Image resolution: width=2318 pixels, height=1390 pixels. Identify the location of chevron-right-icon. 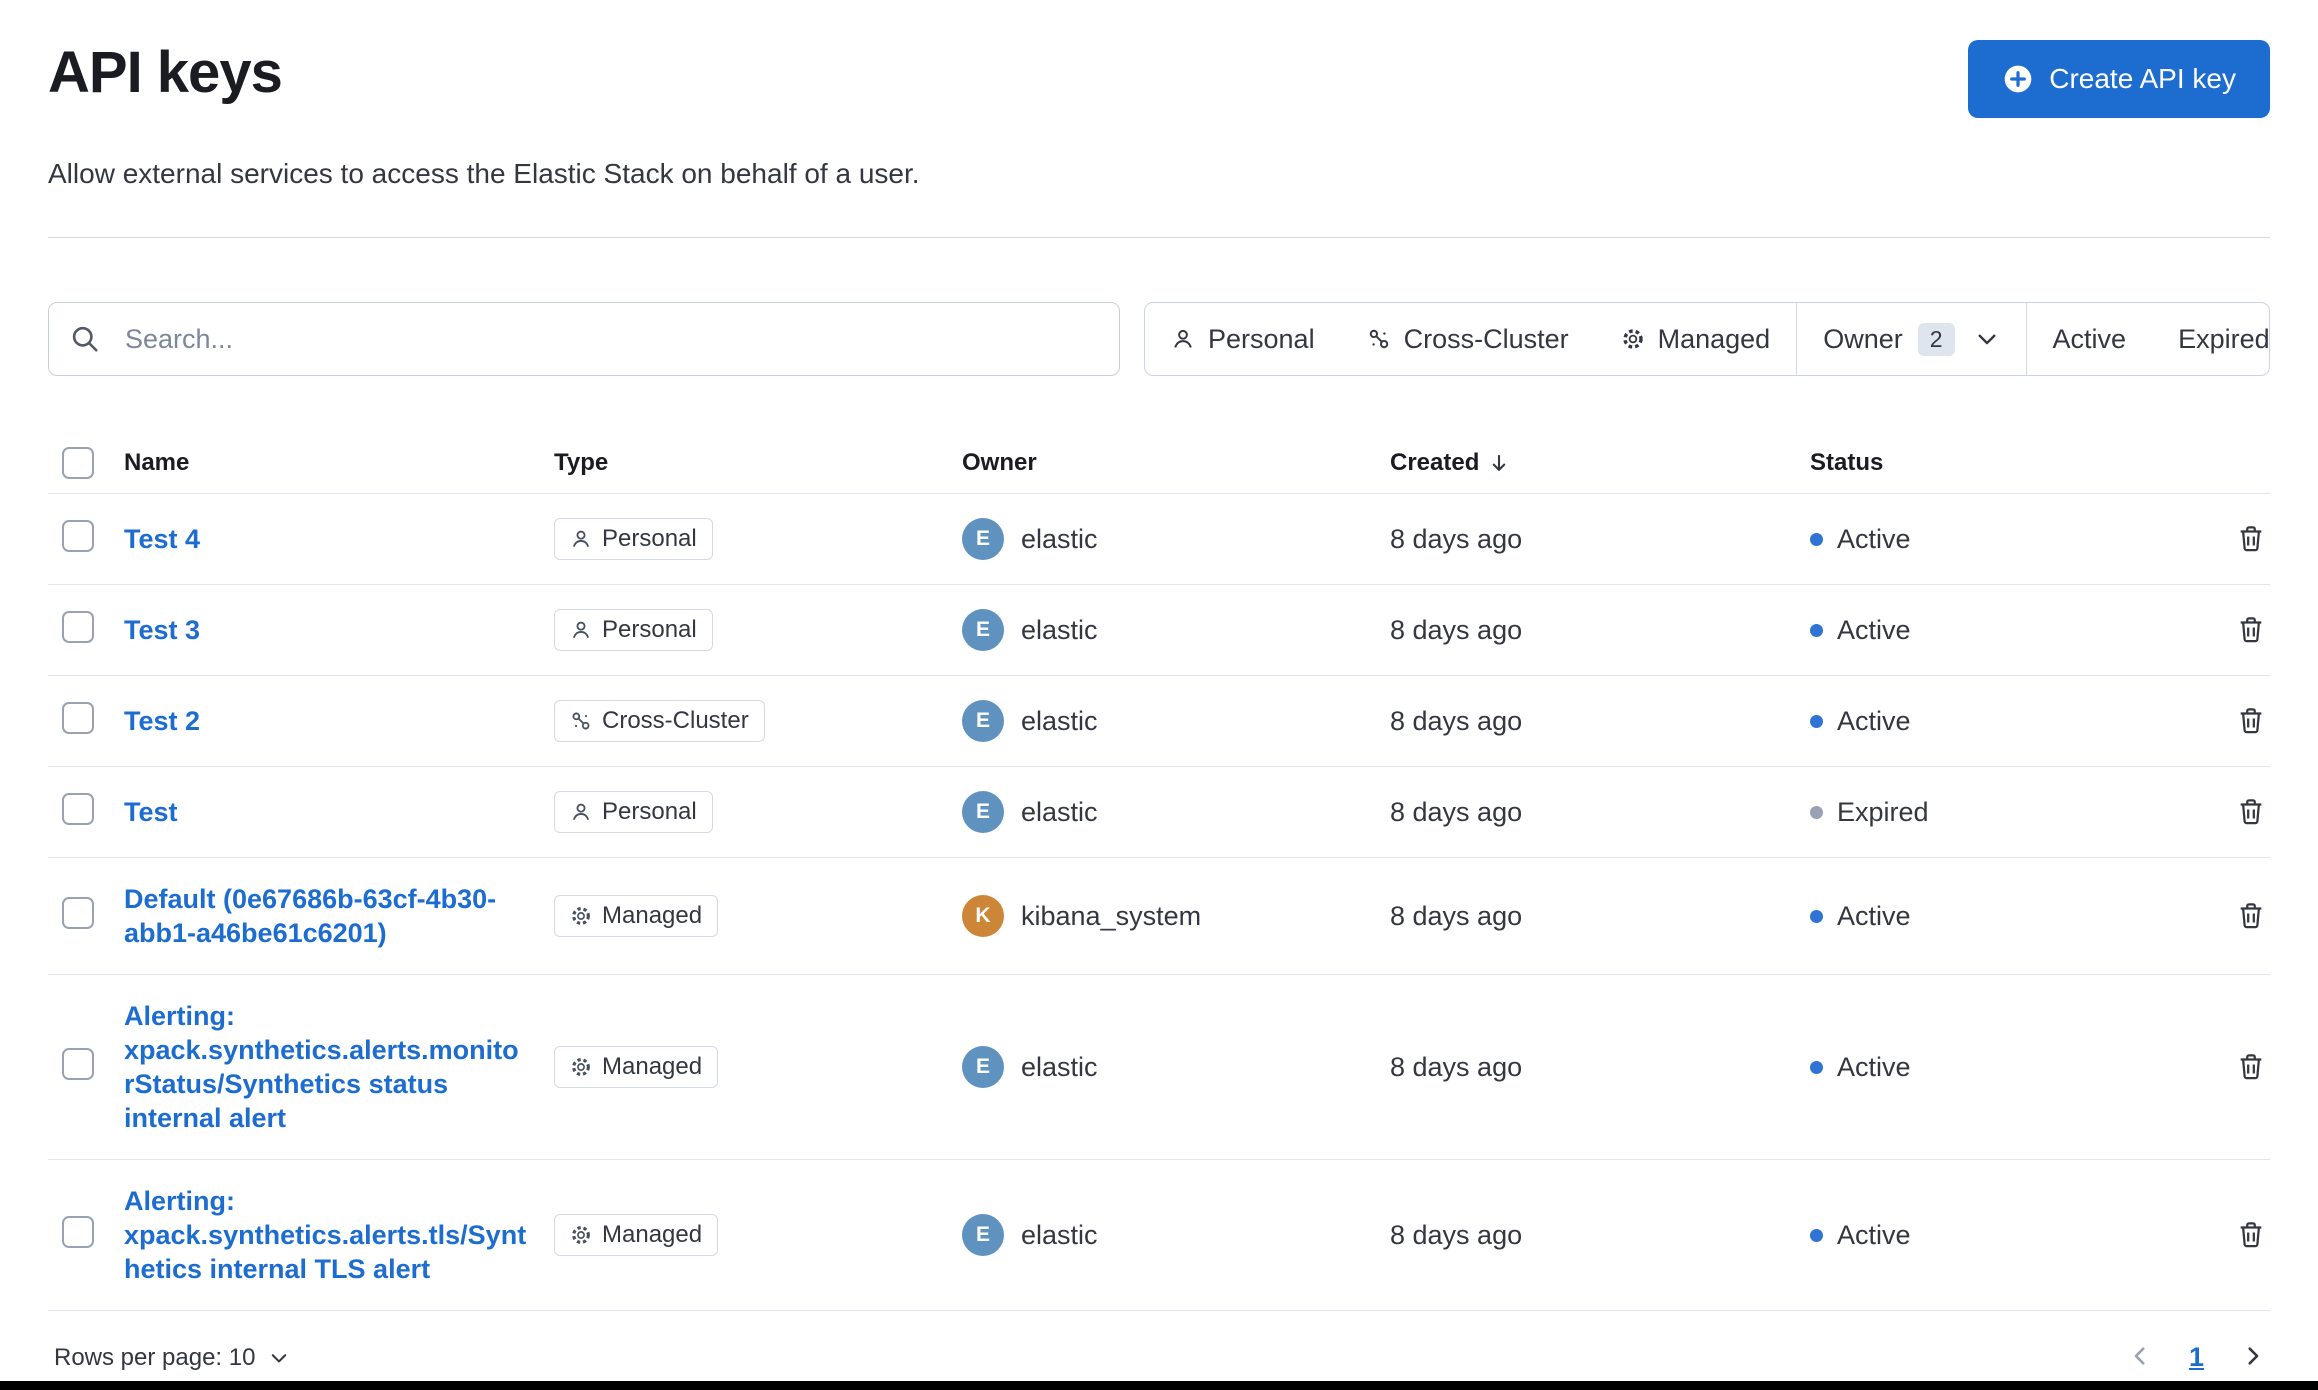
(2253, 1357).